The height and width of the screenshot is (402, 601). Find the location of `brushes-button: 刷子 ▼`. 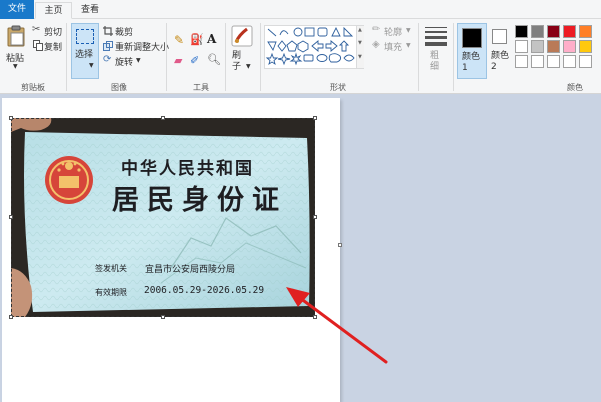

brushes-button: 刷子 ▼ is located at coordinates (242, 51).